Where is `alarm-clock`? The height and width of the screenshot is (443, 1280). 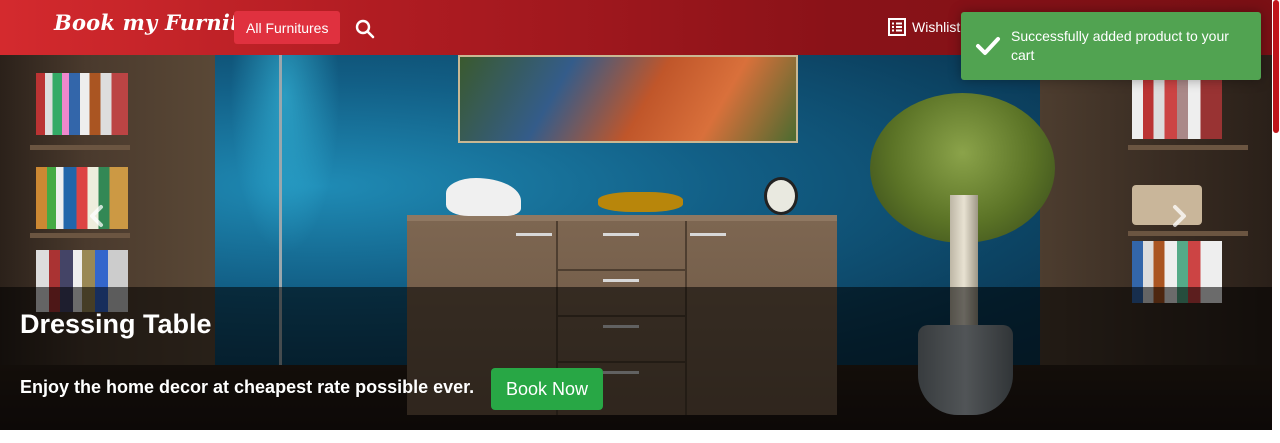 alarm-clock is located at coordinates (781, 196).